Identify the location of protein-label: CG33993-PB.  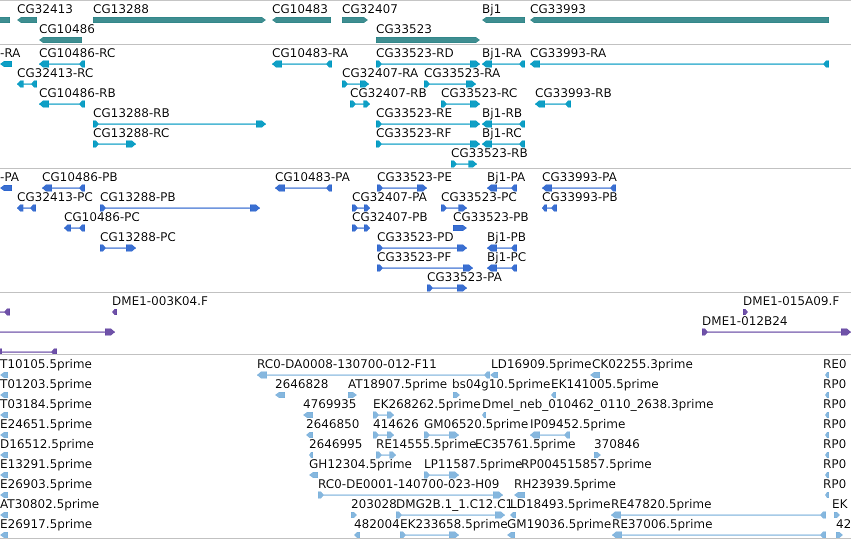
(580, 197).